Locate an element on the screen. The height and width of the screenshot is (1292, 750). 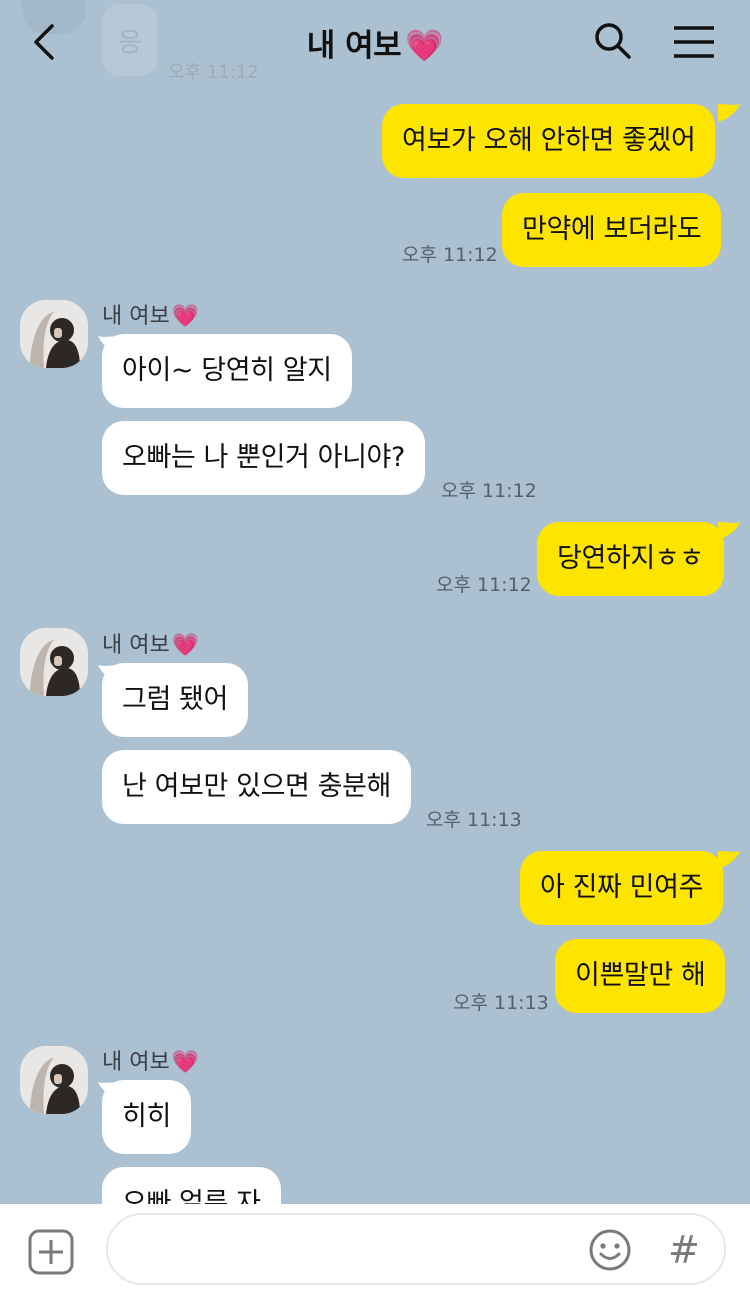
search-button is located at coordinates (613, 41).